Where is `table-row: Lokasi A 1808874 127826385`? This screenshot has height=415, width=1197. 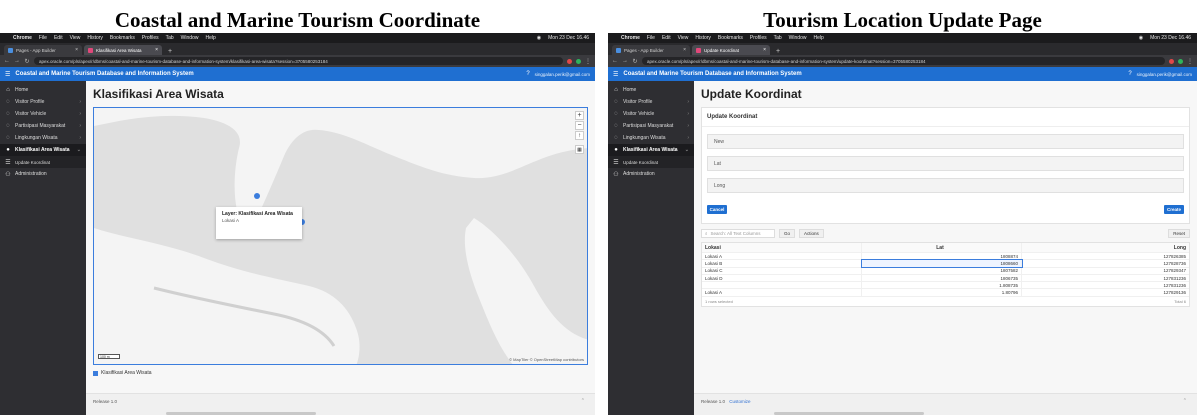
table-row: Lokasi A 1808874 127826385 is located at coordinates (945, 257).